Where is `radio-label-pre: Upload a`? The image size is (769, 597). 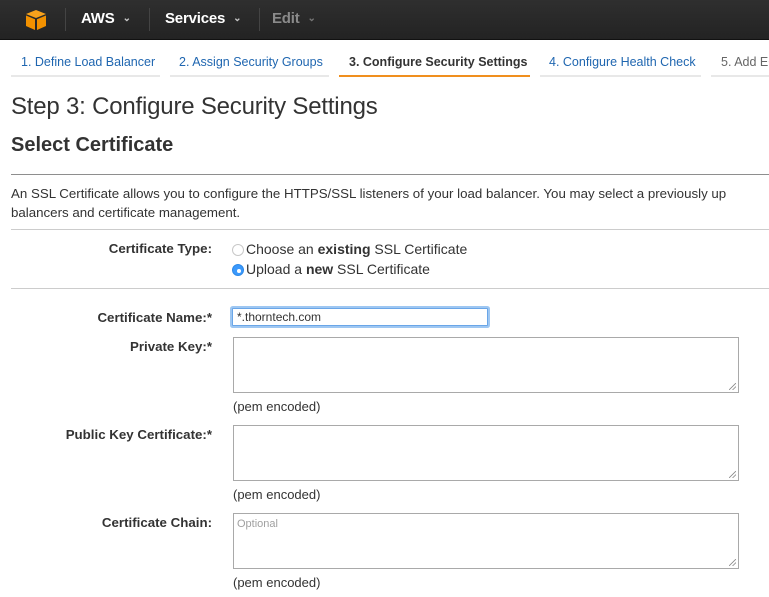 radio-label-pre: Upload a is located at coordinates (276, 269).